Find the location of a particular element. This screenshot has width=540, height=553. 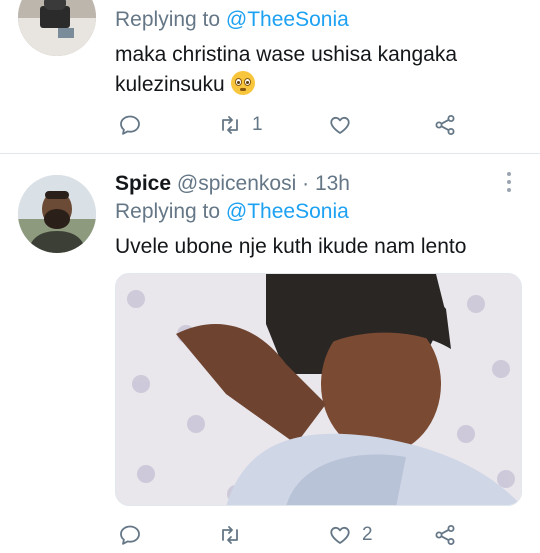

tweet-actions: 2 is located at coordinates (295, 535).